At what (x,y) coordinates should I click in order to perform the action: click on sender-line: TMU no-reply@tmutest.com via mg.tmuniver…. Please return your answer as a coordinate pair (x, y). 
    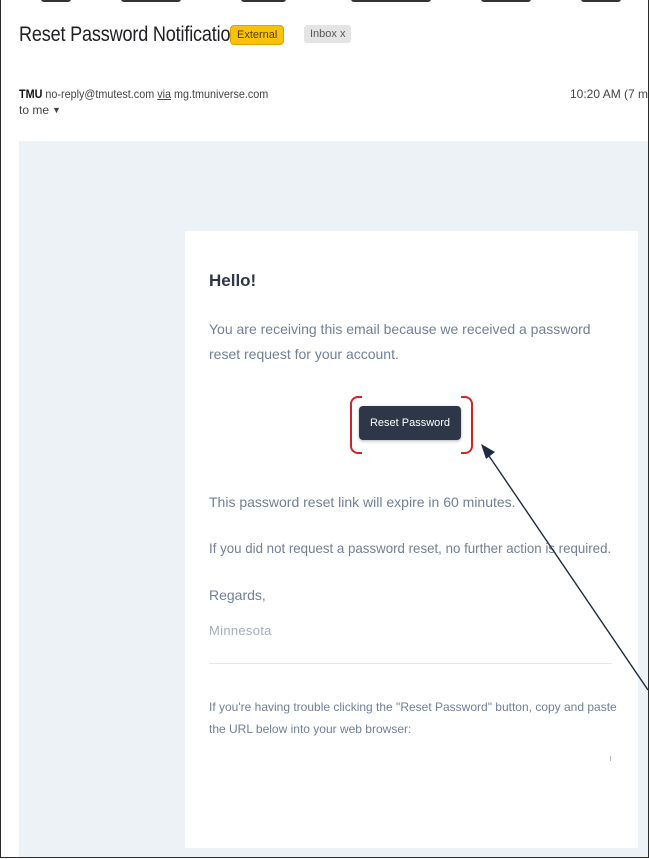
    Looking at the image, I should click on (143, 94).